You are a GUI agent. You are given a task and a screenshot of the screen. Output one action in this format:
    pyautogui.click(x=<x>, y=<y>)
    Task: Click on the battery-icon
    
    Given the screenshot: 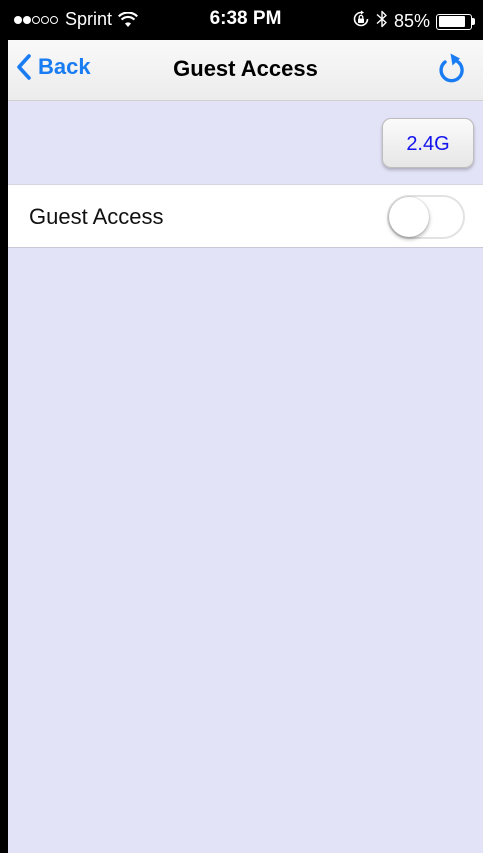 What is the action you would take?
    pyautogui.click(x=455, y=21)
    